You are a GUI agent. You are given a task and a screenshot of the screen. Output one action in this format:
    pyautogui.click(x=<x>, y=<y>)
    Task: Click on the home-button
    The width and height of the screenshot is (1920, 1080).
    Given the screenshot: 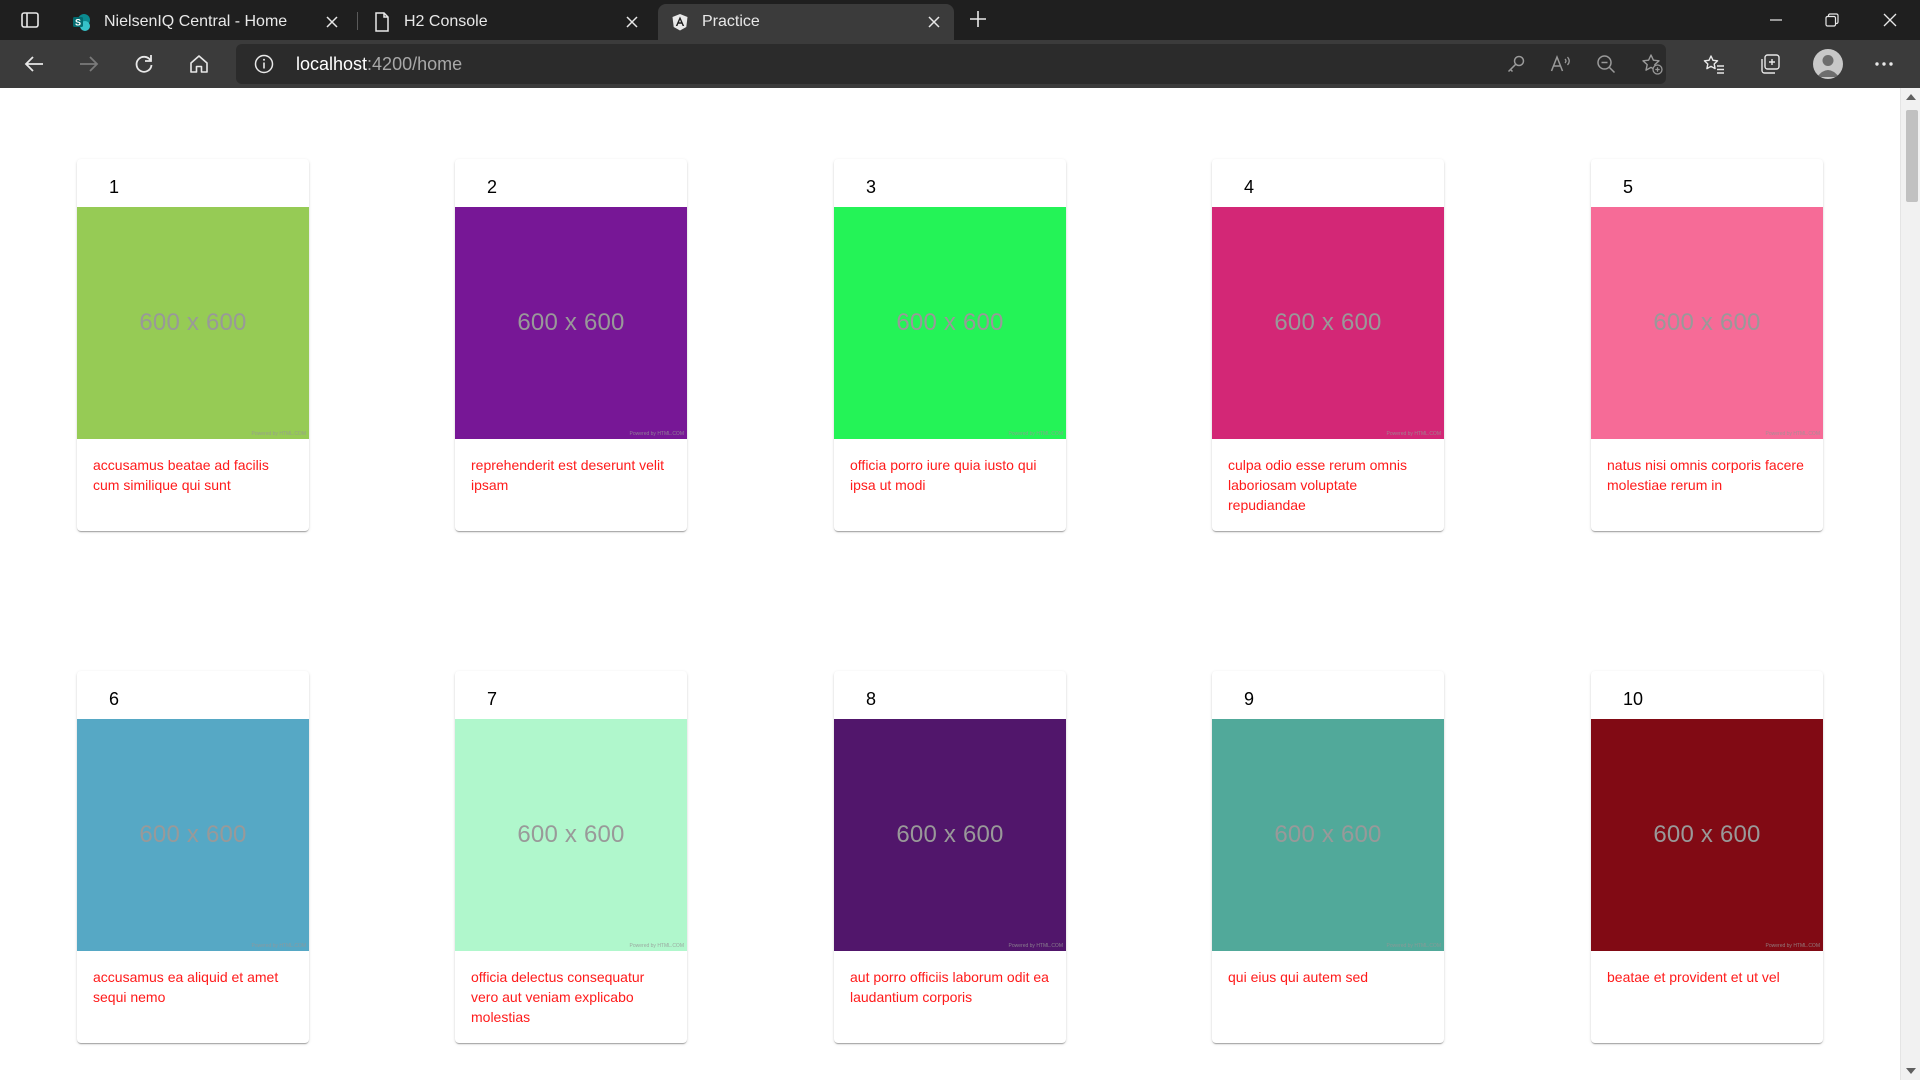 What is the action you would take?
    pyautogui.click(x=199, y=64)
    